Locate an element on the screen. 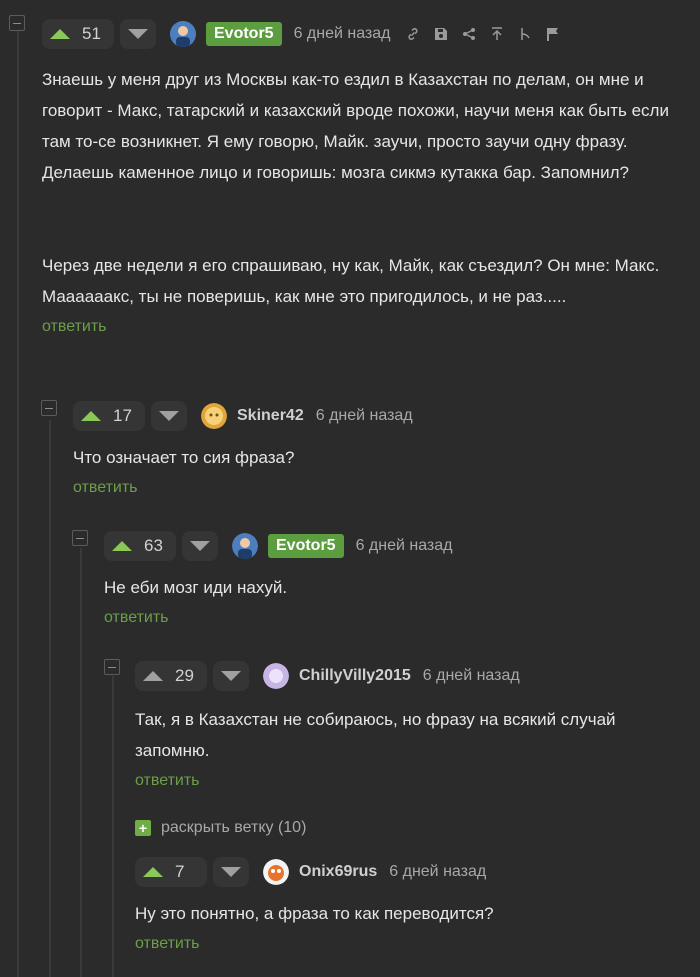 Image resolution: width=700 pixels, height=977 pixels. rating: 7 is located at coordinates (192, 872).